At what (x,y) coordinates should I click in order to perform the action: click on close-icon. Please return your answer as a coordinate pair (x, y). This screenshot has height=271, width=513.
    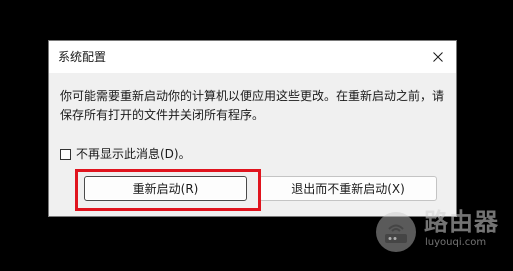
    Looking at the image, I should click on (438, 57).